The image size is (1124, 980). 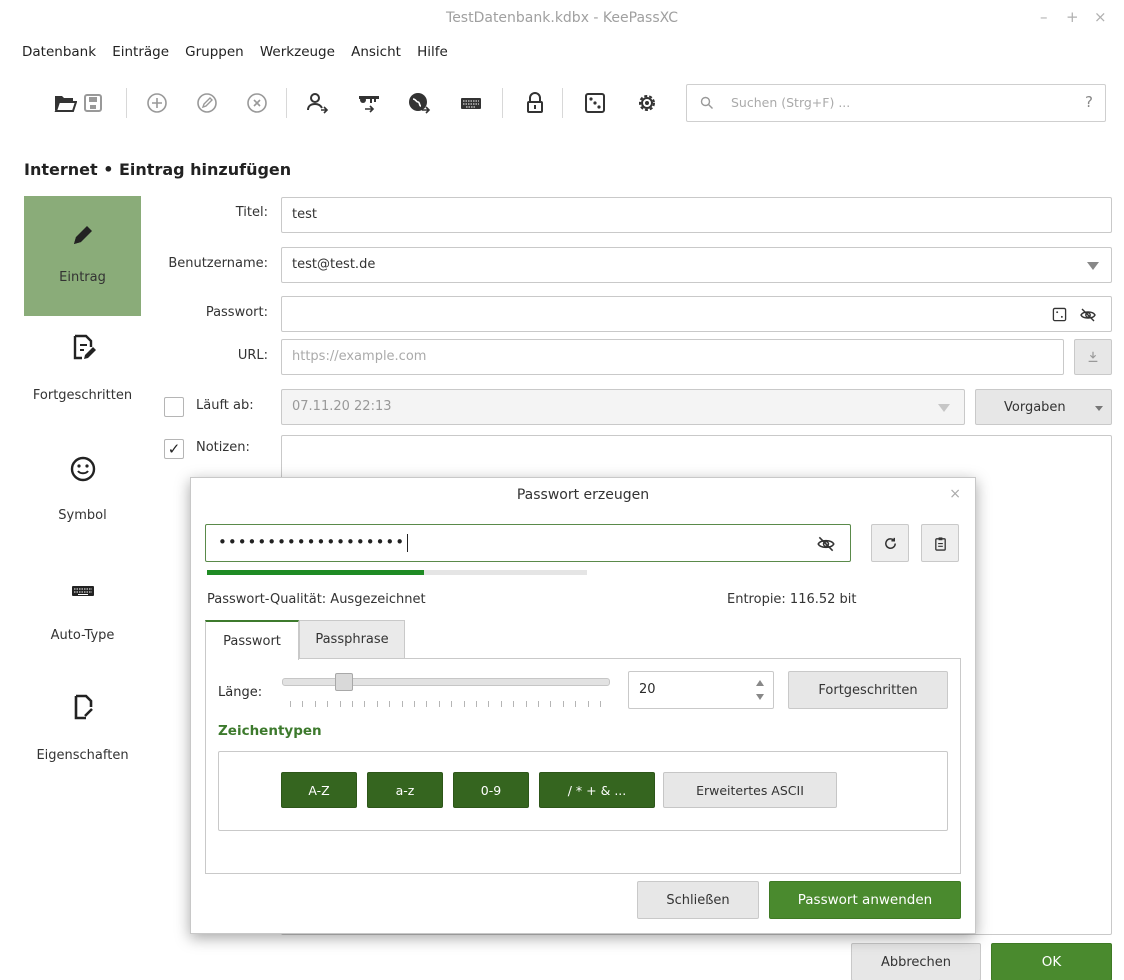 I want to click on length-slider-handle, so click(x=343, y=682).